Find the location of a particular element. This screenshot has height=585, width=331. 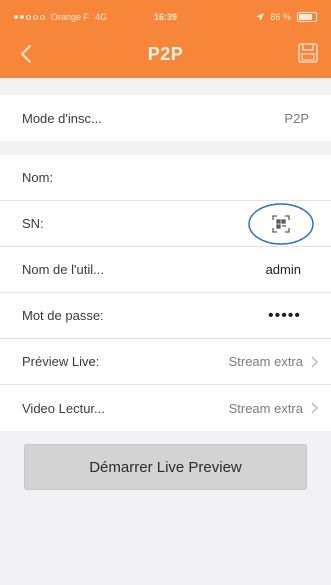

status-bar: Orange F 4G 16:39 86 % is located at coordinates (165, 19).